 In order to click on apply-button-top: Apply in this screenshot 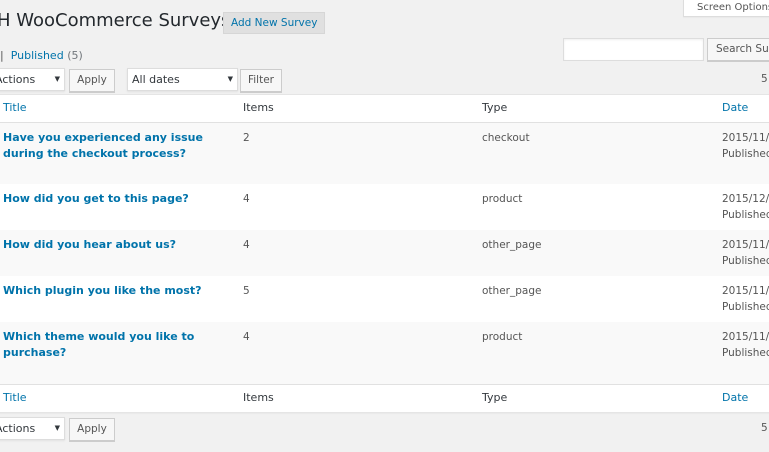, I will do `click(92, 80)`.